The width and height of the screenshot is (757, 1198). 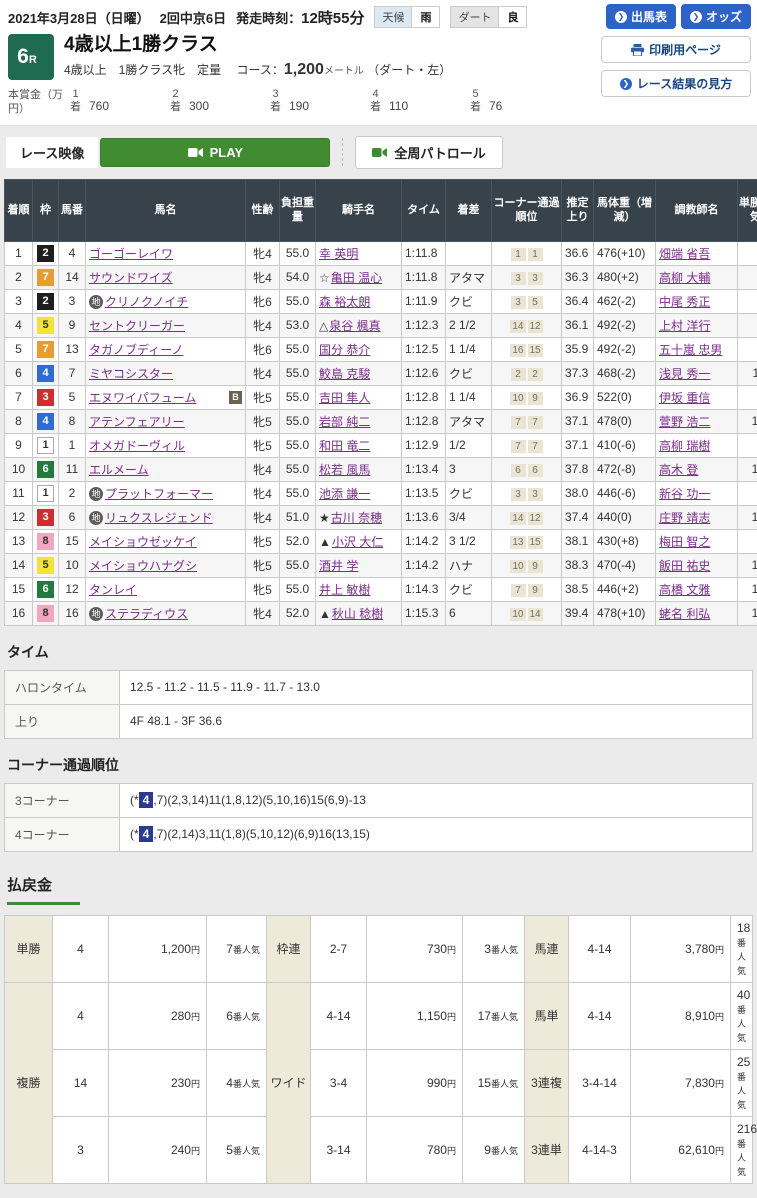 What do you see at coordinates (131, 254) in the screenshot?
I see `horse-name-link: ゴーゴーレイワ` at bounding box center [131, 254].